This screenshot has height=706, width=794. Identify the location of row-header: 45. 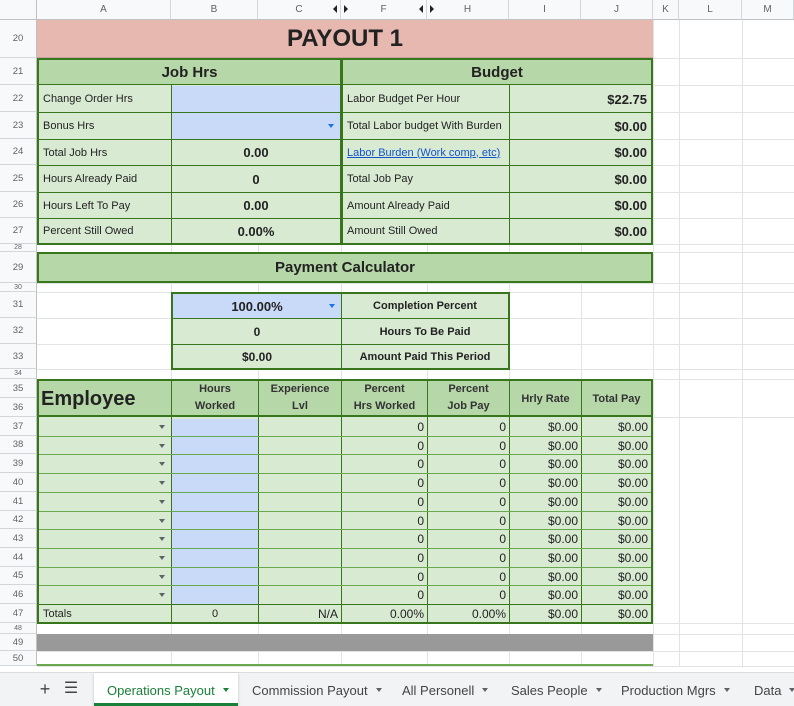
(18, 576).